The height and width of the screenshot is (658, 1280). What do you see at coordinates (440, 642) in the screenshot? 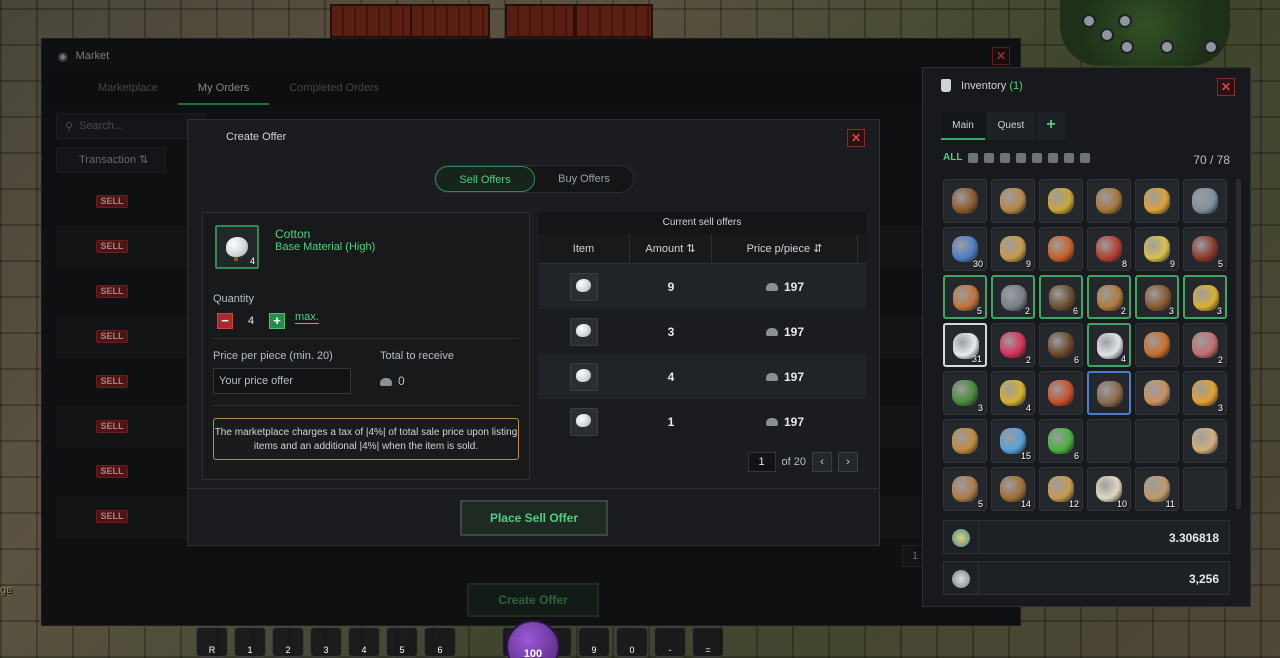
I see `hotbar-slot: 6` at bounding box center [440, 642].